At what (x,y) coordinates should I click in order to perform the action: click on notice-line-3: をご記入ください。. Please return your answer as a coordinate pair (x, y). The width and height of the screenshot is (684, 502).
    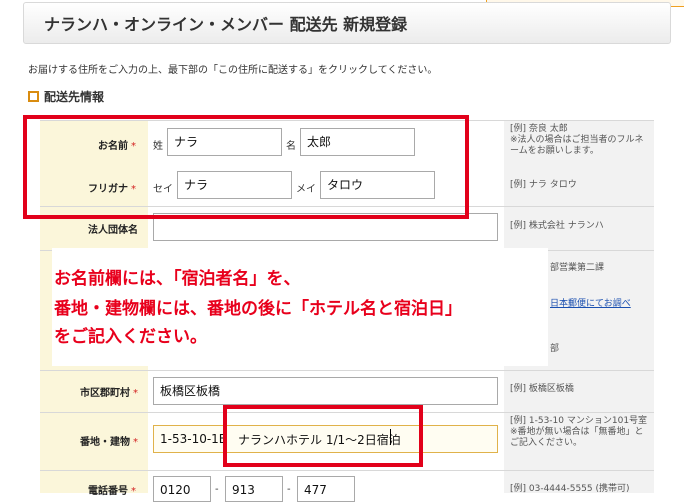
    Looking at the image, I should click on (130, 337).